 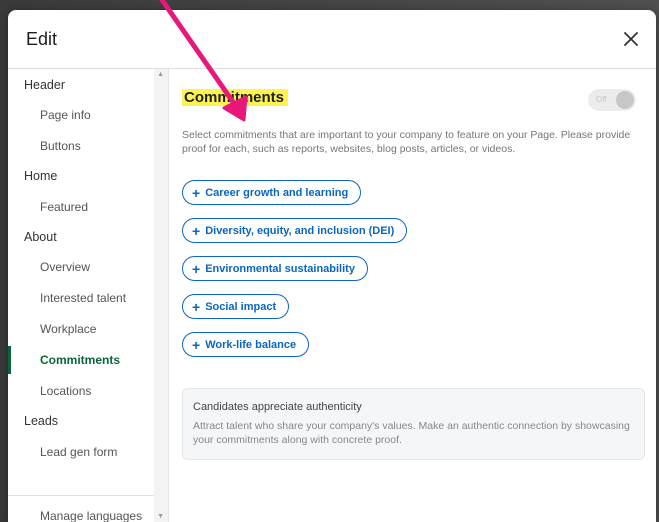 What do you see at coordinates (81, 329) in the screenshot?
I see `sidebar-item-workplace: Workplace` at bounding box center [81, 329].